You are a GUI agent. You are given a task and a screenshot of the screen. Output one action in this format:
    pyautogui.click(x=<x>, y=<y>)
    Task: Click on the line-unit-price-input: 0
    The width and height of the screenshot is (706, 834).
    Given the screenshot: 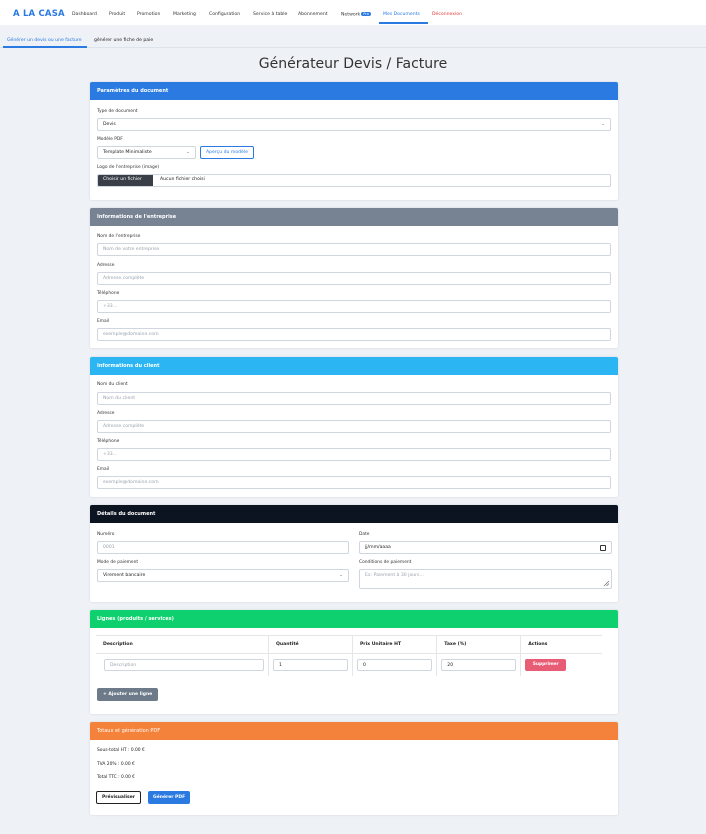 What is the action you would take?
    pyautogui.click(x=394, y=664)
    